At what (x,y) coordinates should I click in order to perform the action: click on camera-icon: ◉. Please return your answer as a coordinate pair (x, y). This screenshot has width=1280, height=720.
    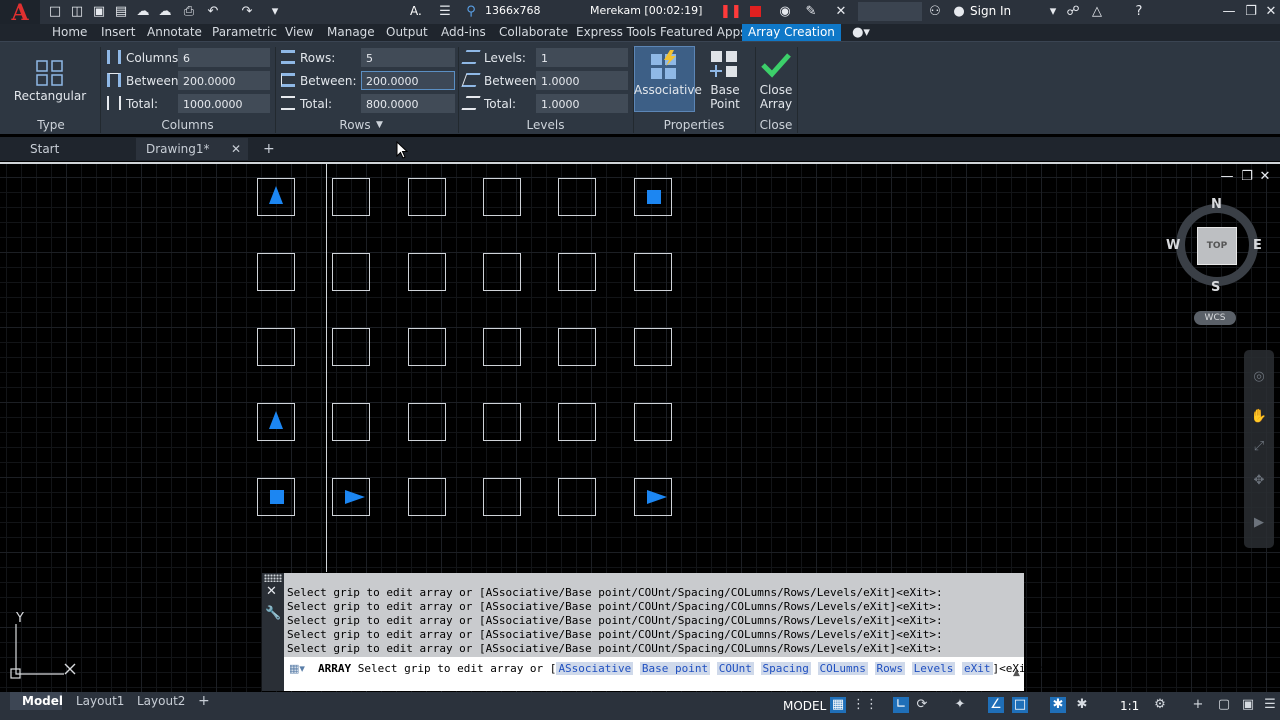
    Looking at the image, I should click on (785, 12).